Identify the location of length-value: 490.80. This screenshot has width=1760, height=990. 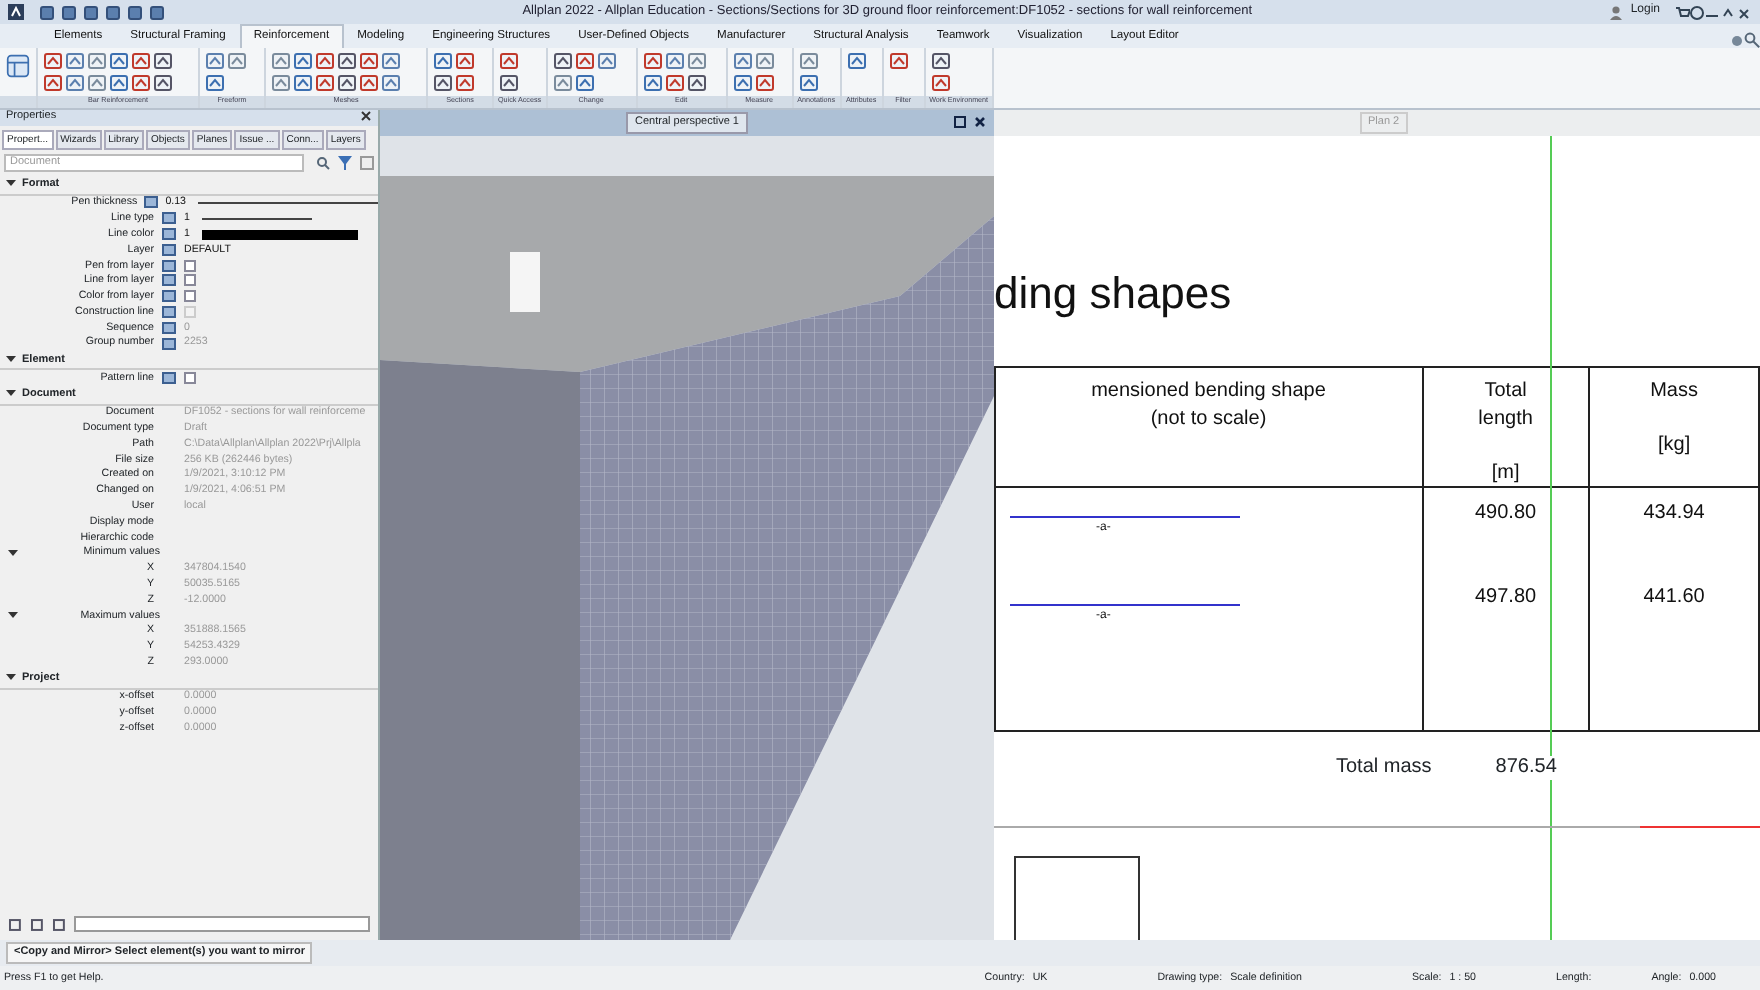
(1506, 514).